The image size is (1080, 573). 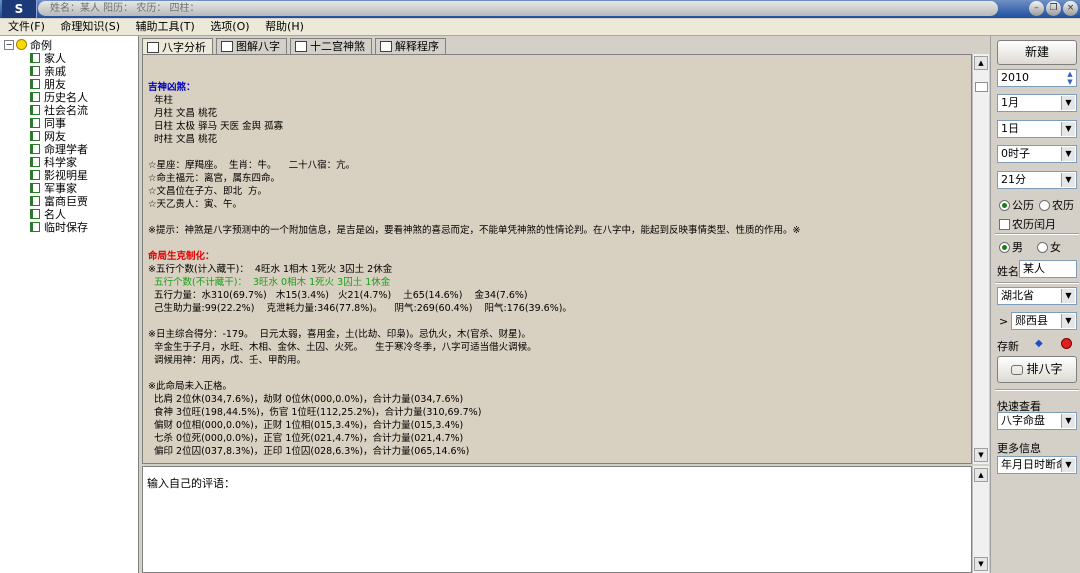 I want to click on star-line: ☆天乙贵人：寅、午。, so click(x=195, y=204).